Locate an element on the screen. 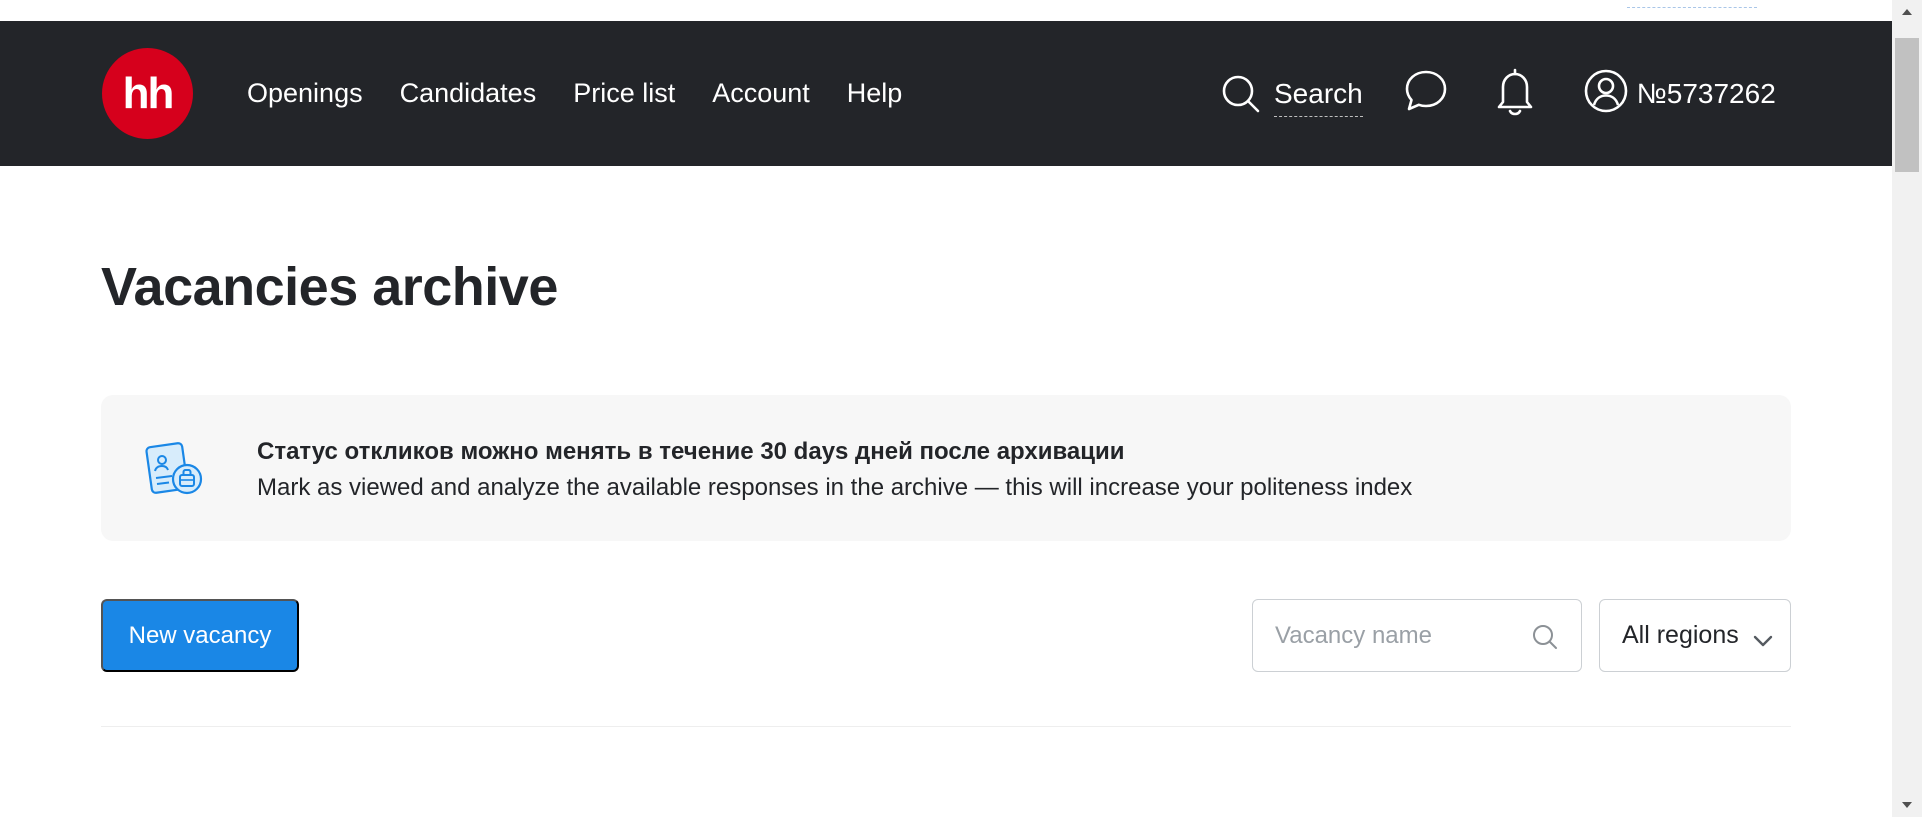 The image size is (1922, 817). bell-icon is located at coordinates (1515, 93).